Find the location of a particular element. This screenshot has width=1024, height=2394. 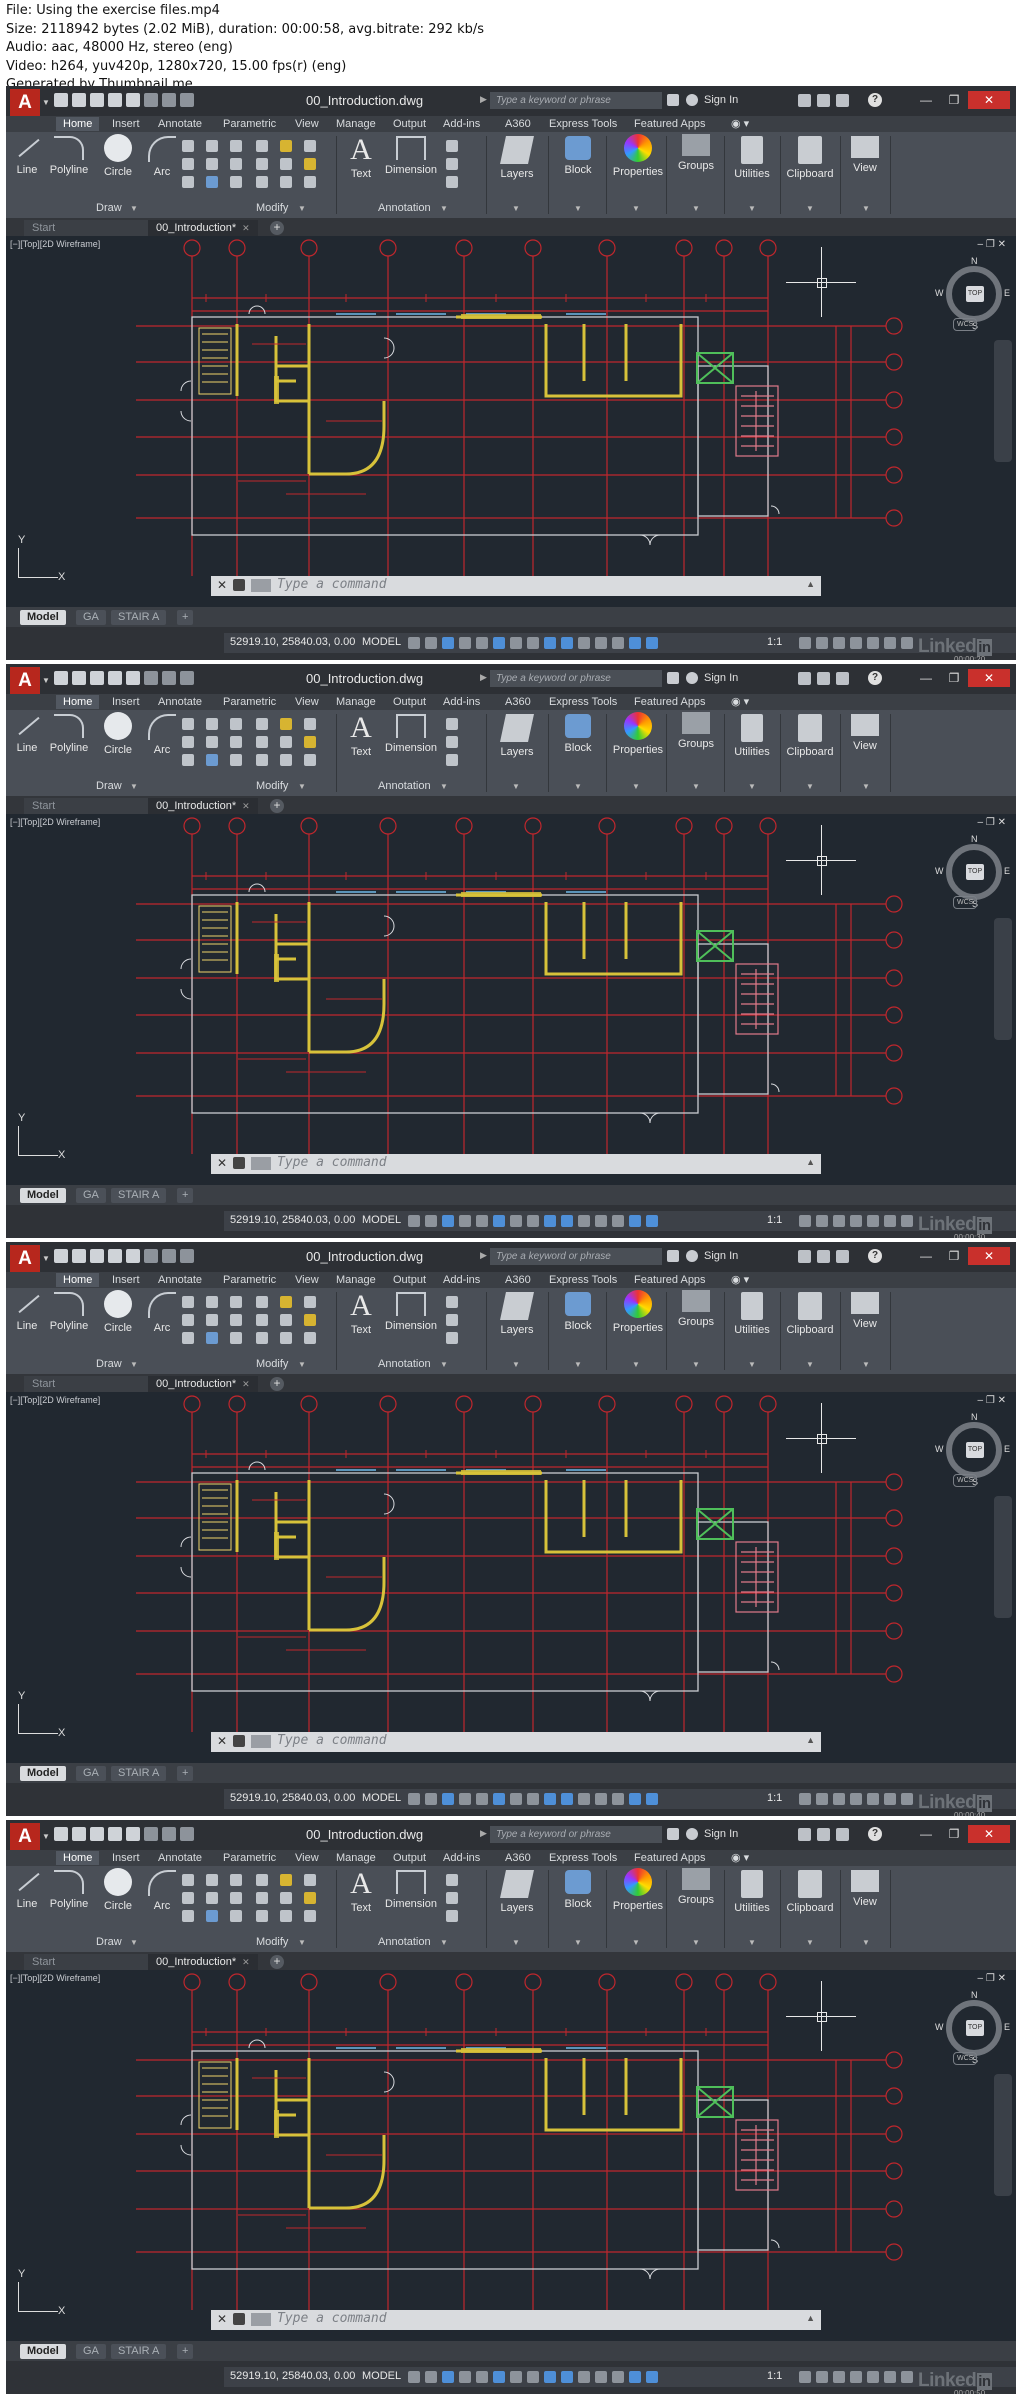

infer-icon is located at coordinates (448, 1799).